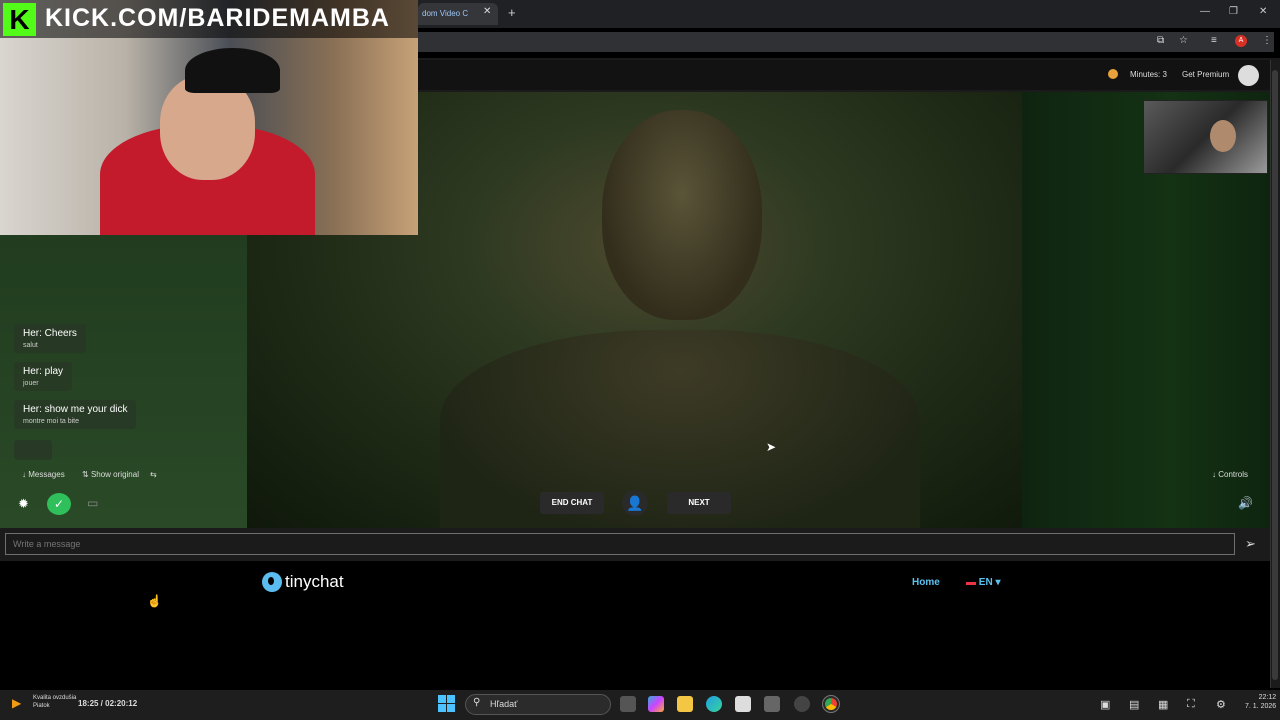 This screenshot has width=1280, height=720. Describe the element at coordinates (30, 345) in the screenshot. I see `chat-message-translation: salut` at that location.